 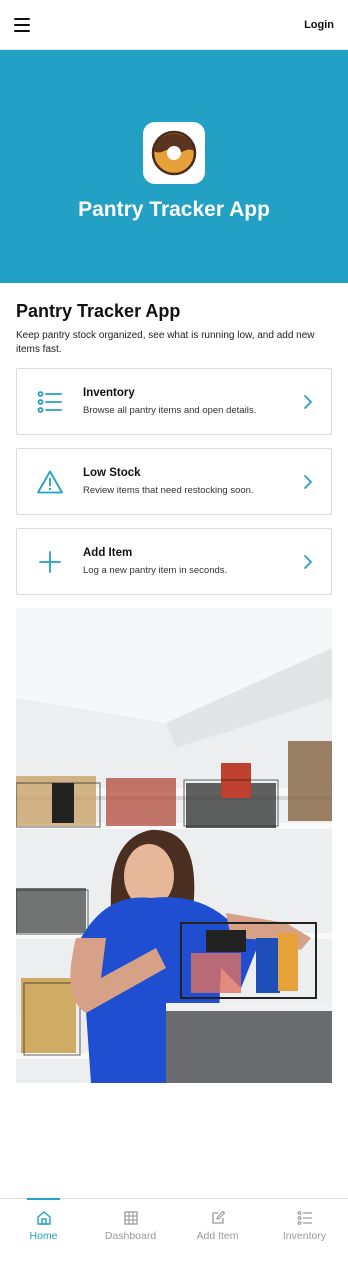 What do you see at coordinates (50, 482) in the screenshot?
I see `warning-icon` at bounding box center [50, 482].